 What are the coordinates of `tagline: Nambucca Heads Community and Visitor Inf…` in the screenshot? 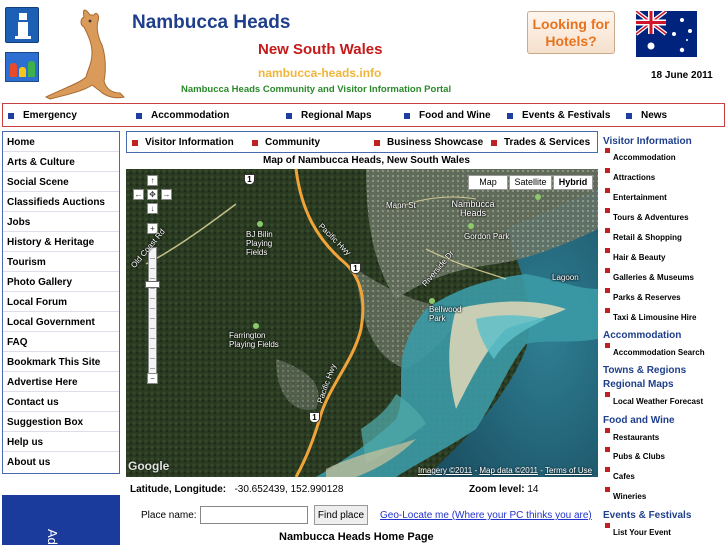 It's located at (316, 89).